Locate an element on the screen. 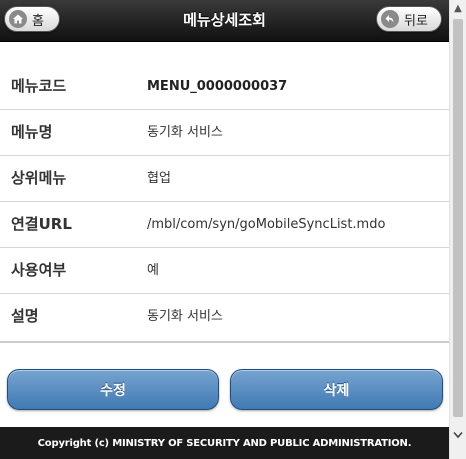 The height and width of the screenshot is (459, 466). menu-code-label: 메뉴코드 is located at coordinates (39, 86).